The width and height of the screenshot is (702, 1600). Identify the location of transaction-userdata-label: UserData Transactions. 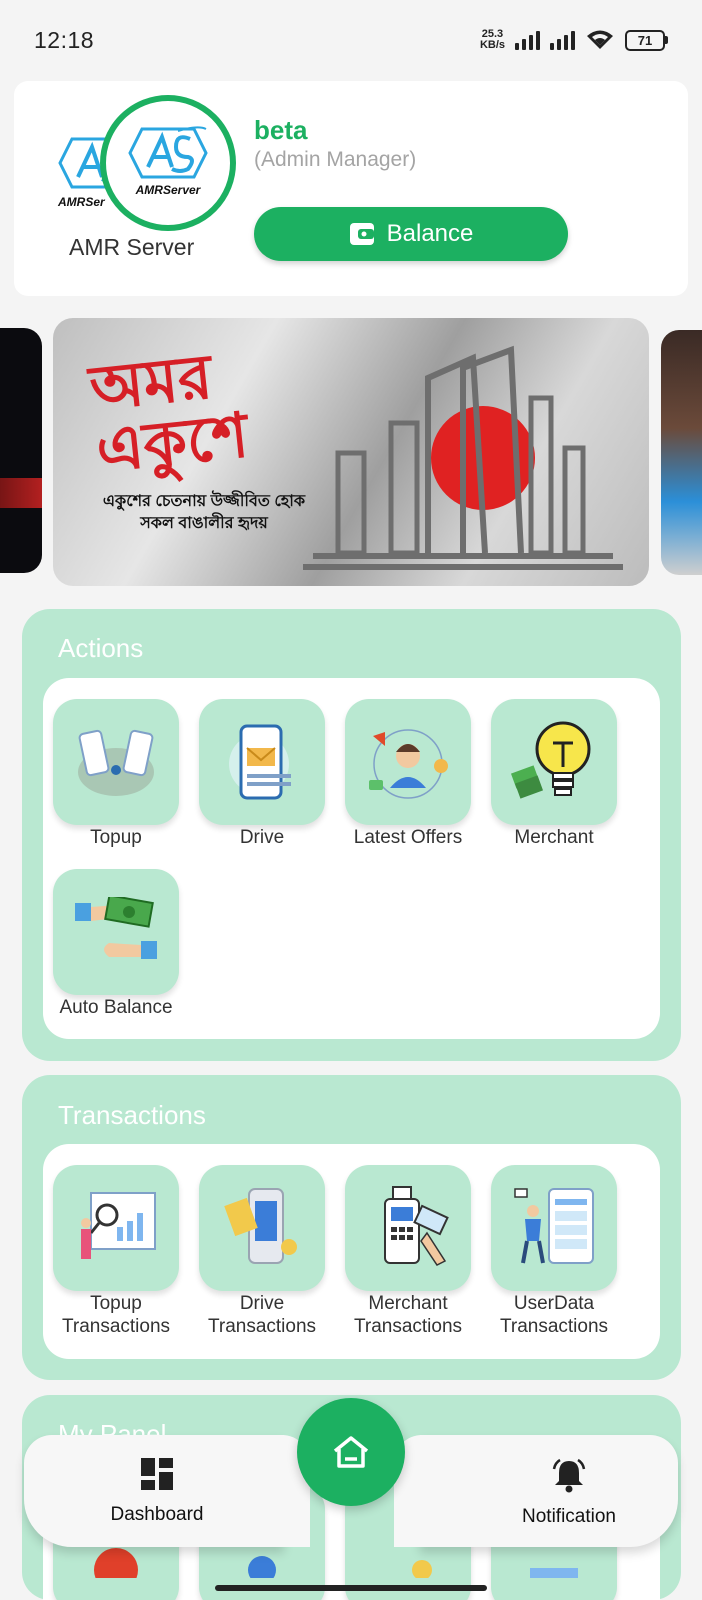
(554, 1315).